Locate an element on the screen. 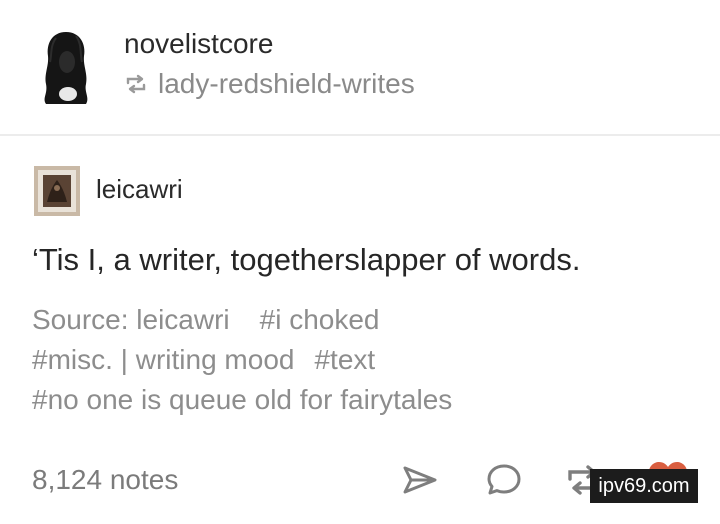 The height and width of the screenshot is (524, 720). header-divider is located at coordinates (360, 135).